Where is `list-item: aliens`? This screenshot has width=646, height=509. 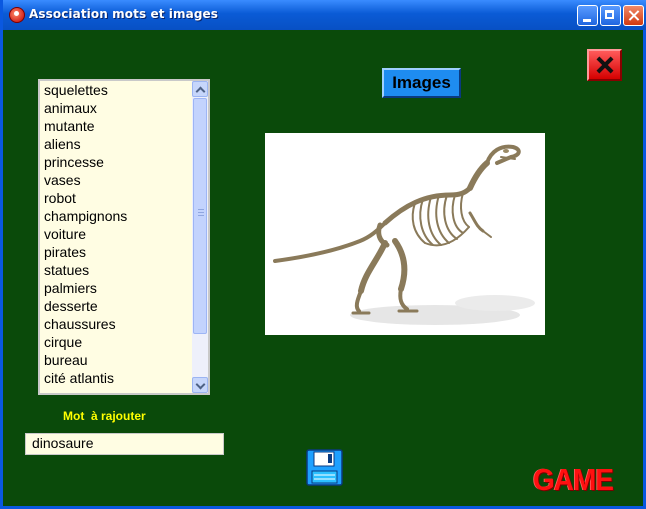
list-item: aliens is located at coordinates (116, 144).